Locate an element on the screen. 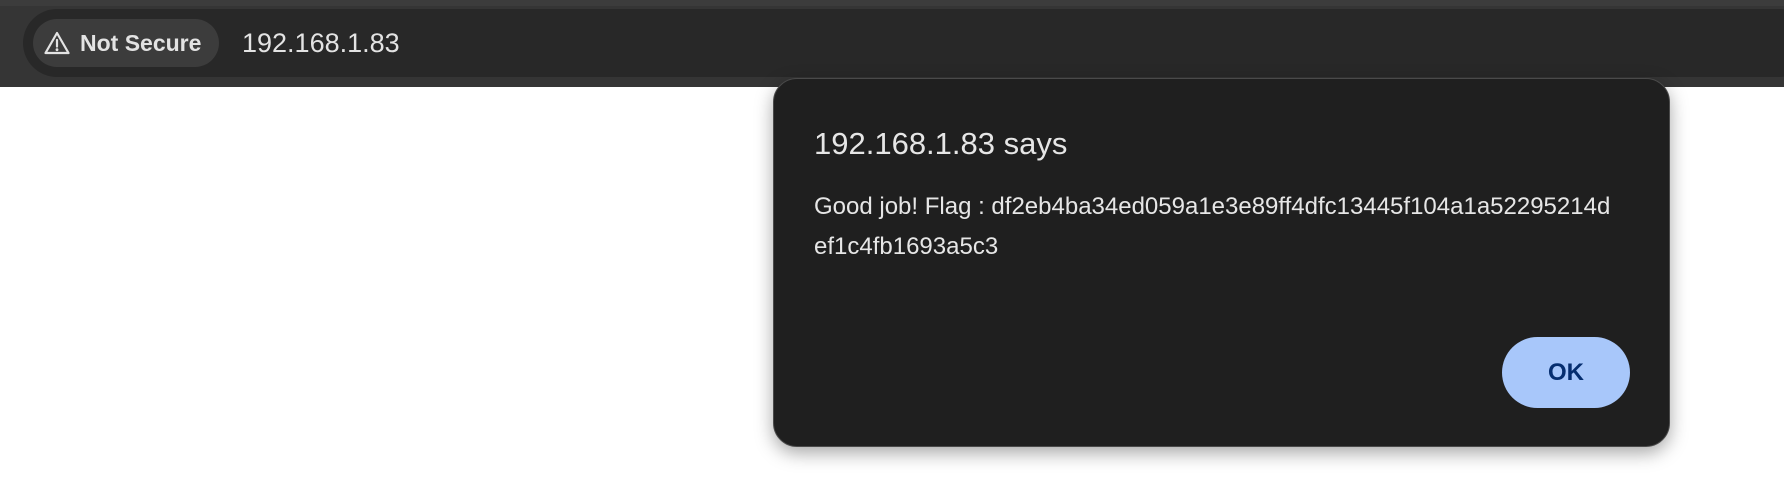 Image resolution: width=1784 pixels, height=484 pixels. ok-button: OK is located at coordinates (1566, 372).